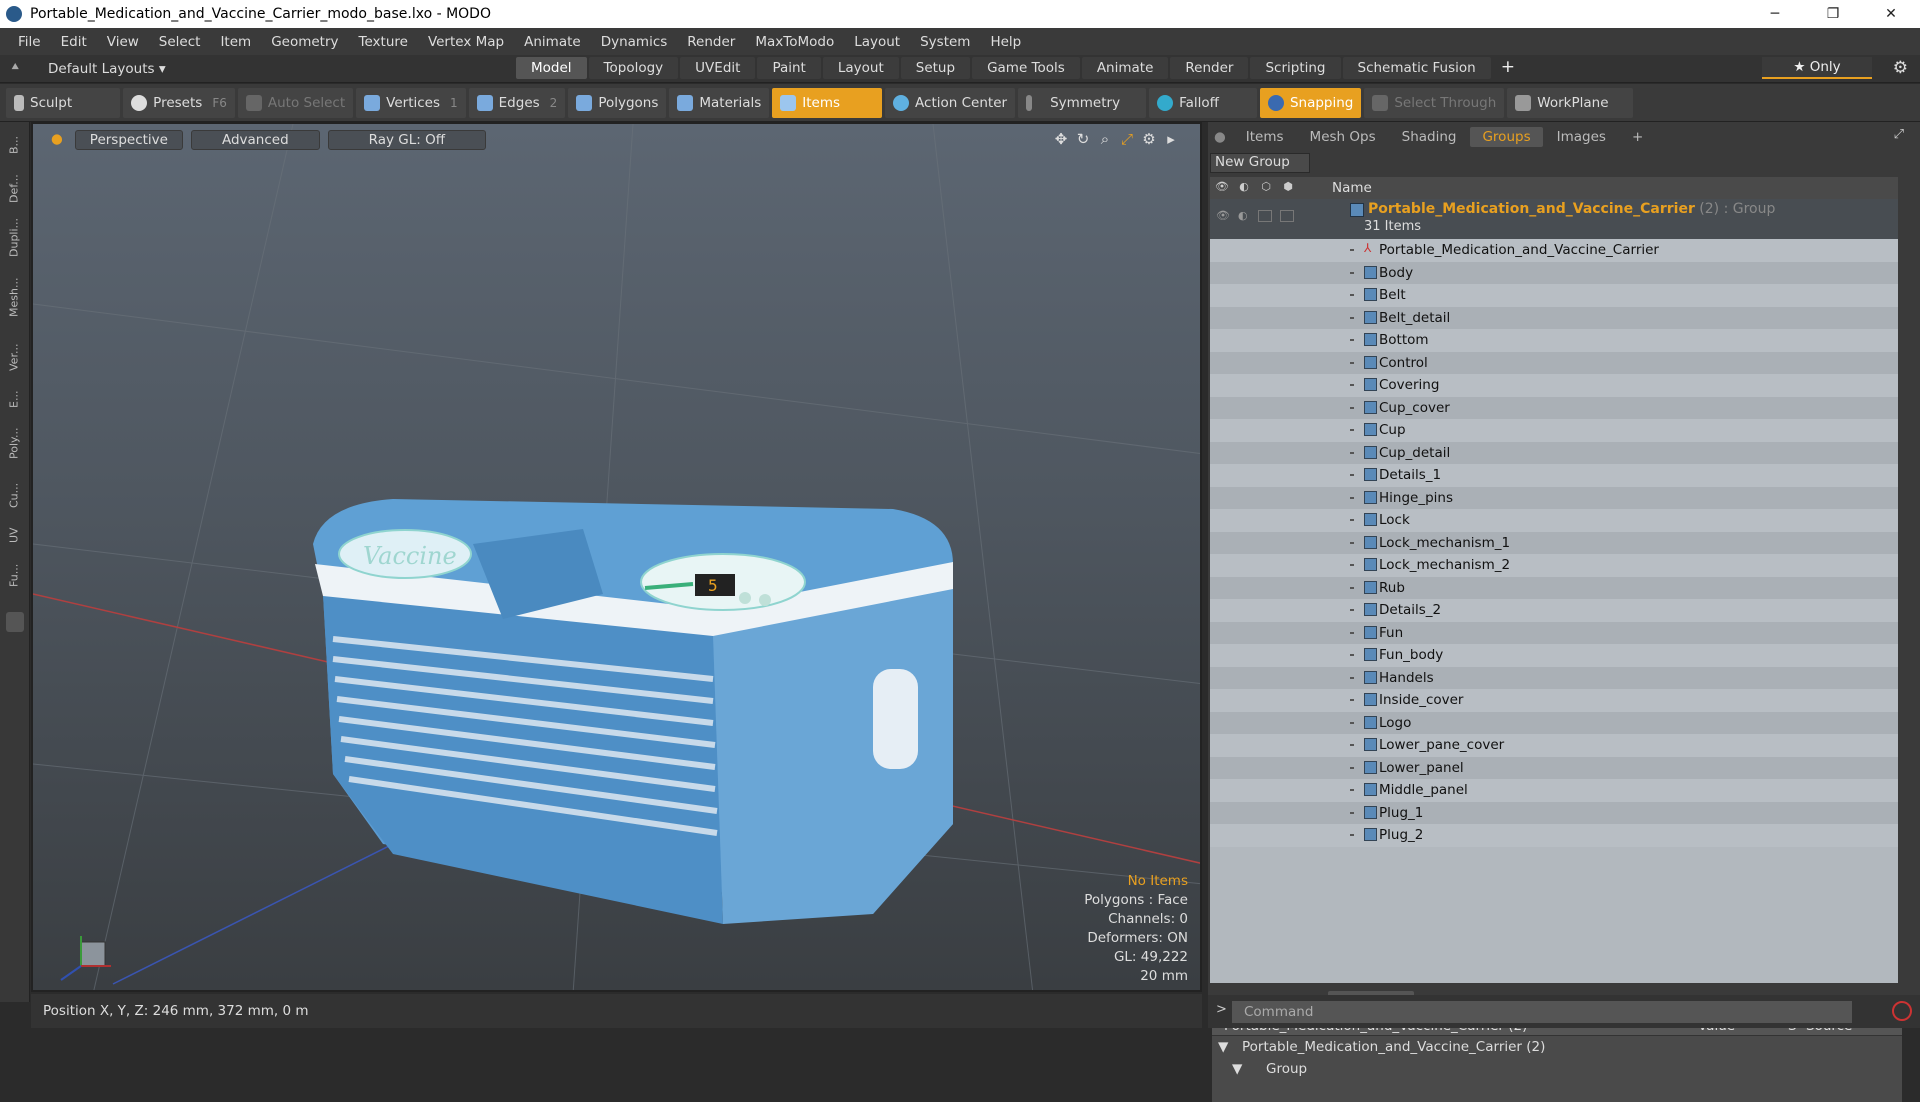 The image size is (1920, 1102). What do you see at coordinates (1223, 215) in the screenshot?
I see `group-visibility-icon: 👁` at bounding box center [1223, 215].